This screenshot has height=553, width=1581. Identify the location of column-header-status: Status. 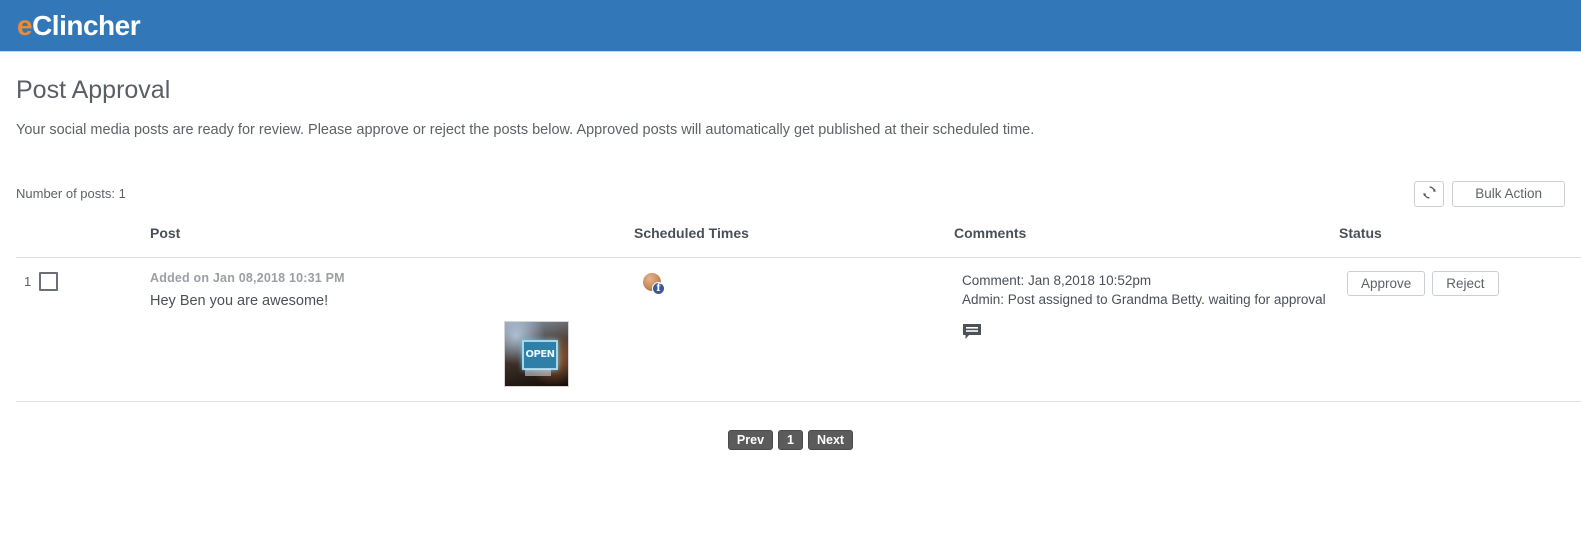
(1460, 241).